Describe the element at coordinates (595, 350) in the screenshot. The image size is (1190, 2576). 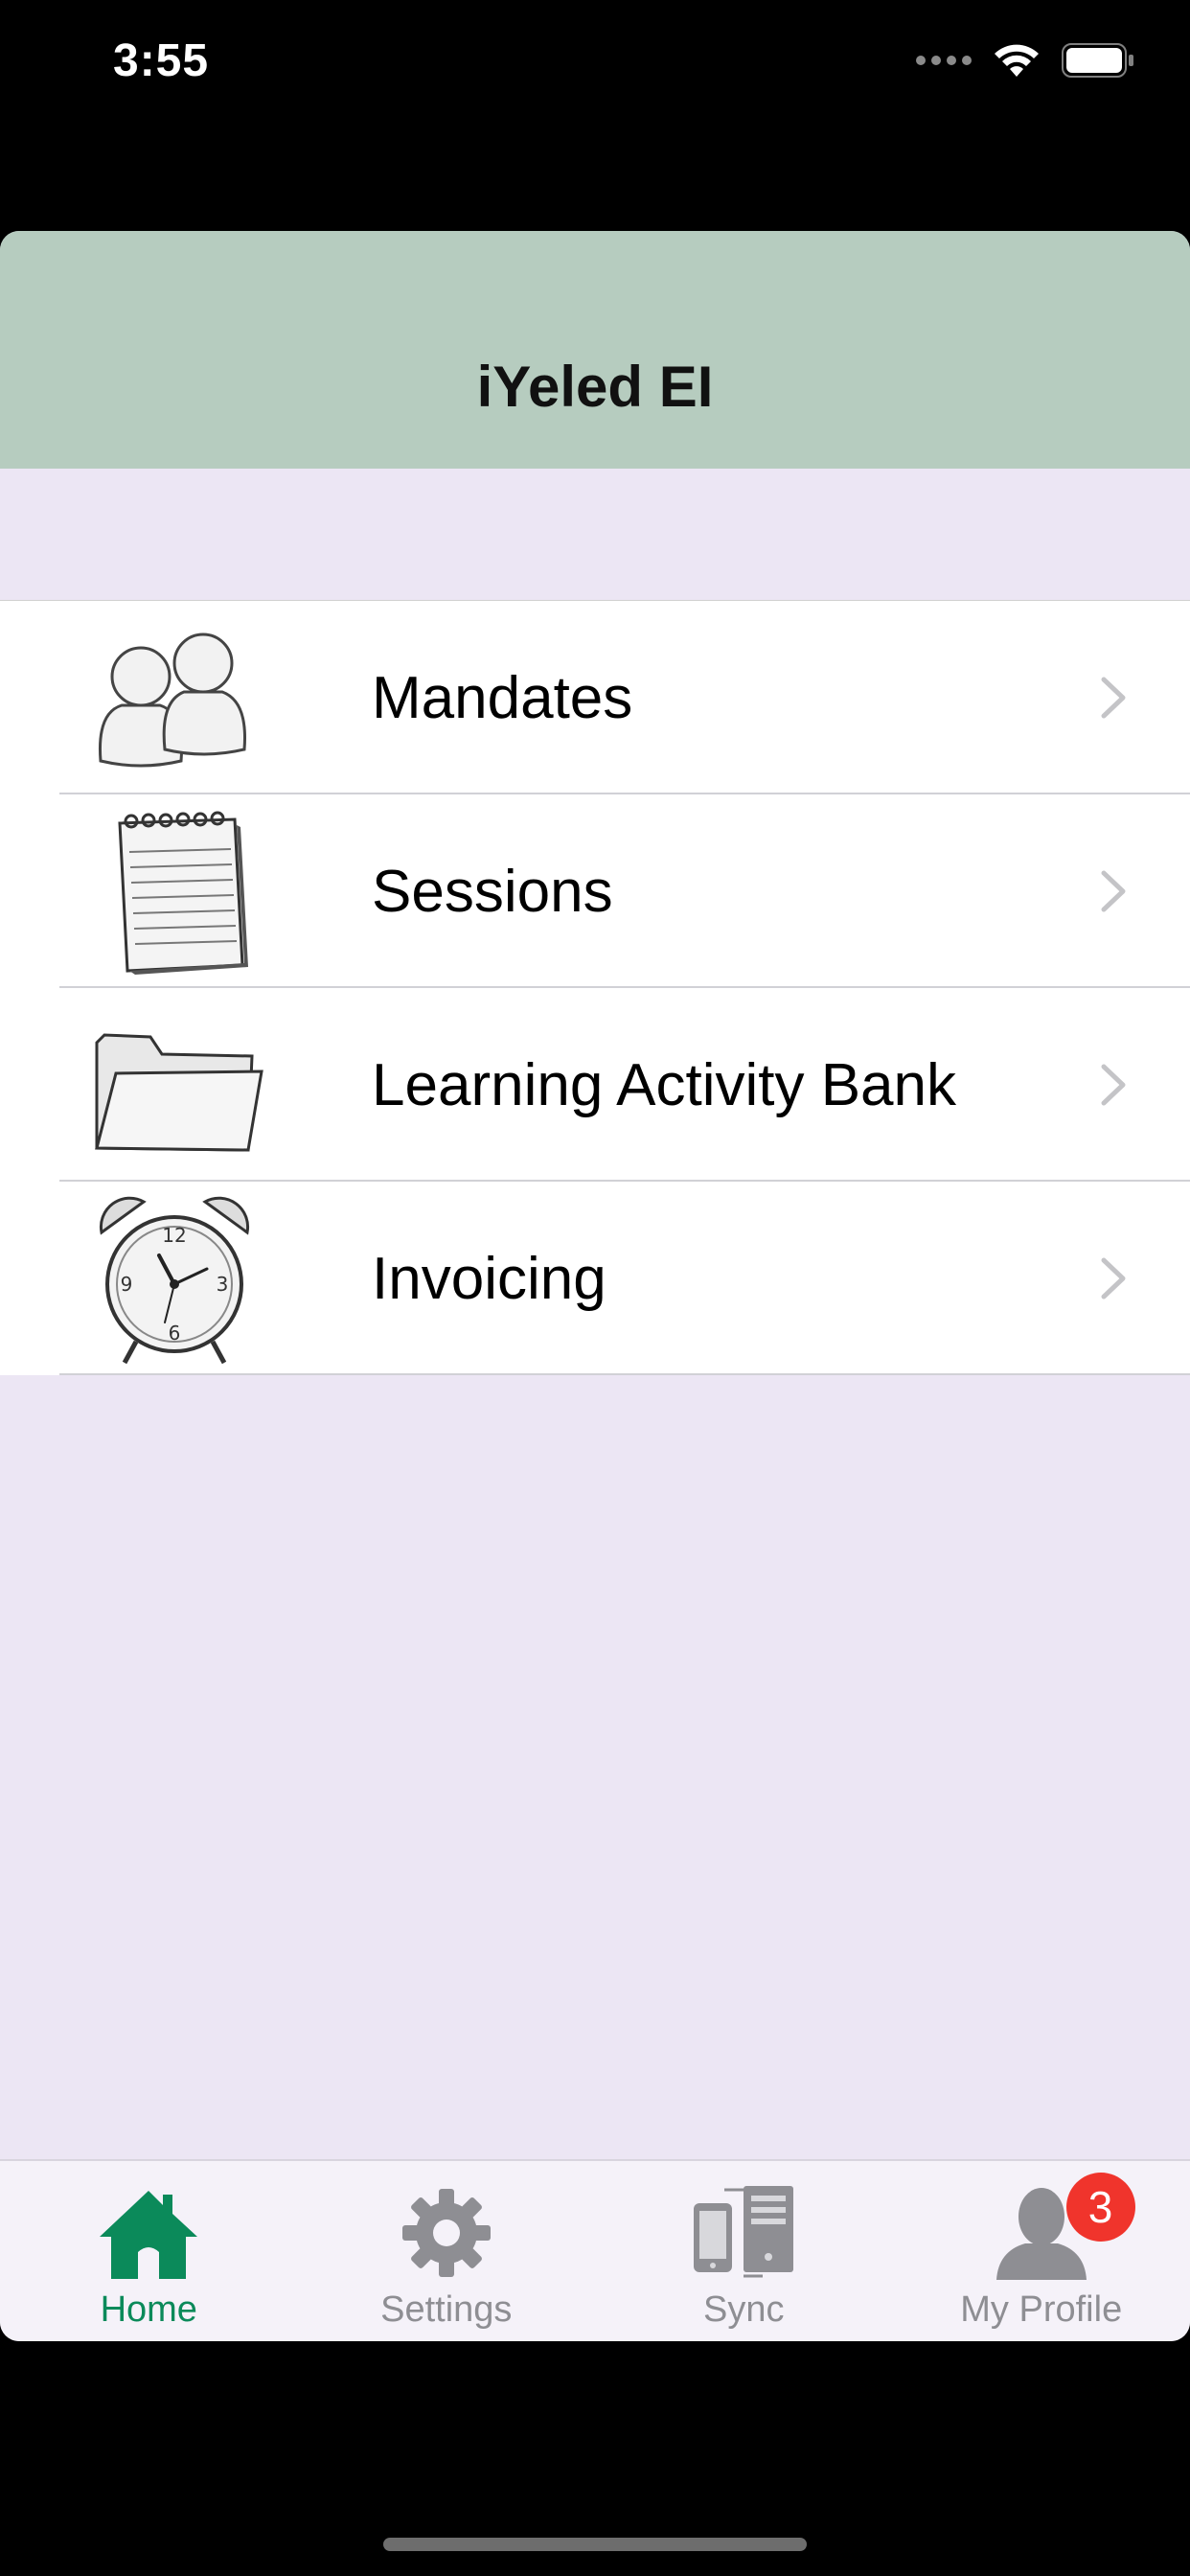
I see `navigation-bar: iYeled EI` at that location.